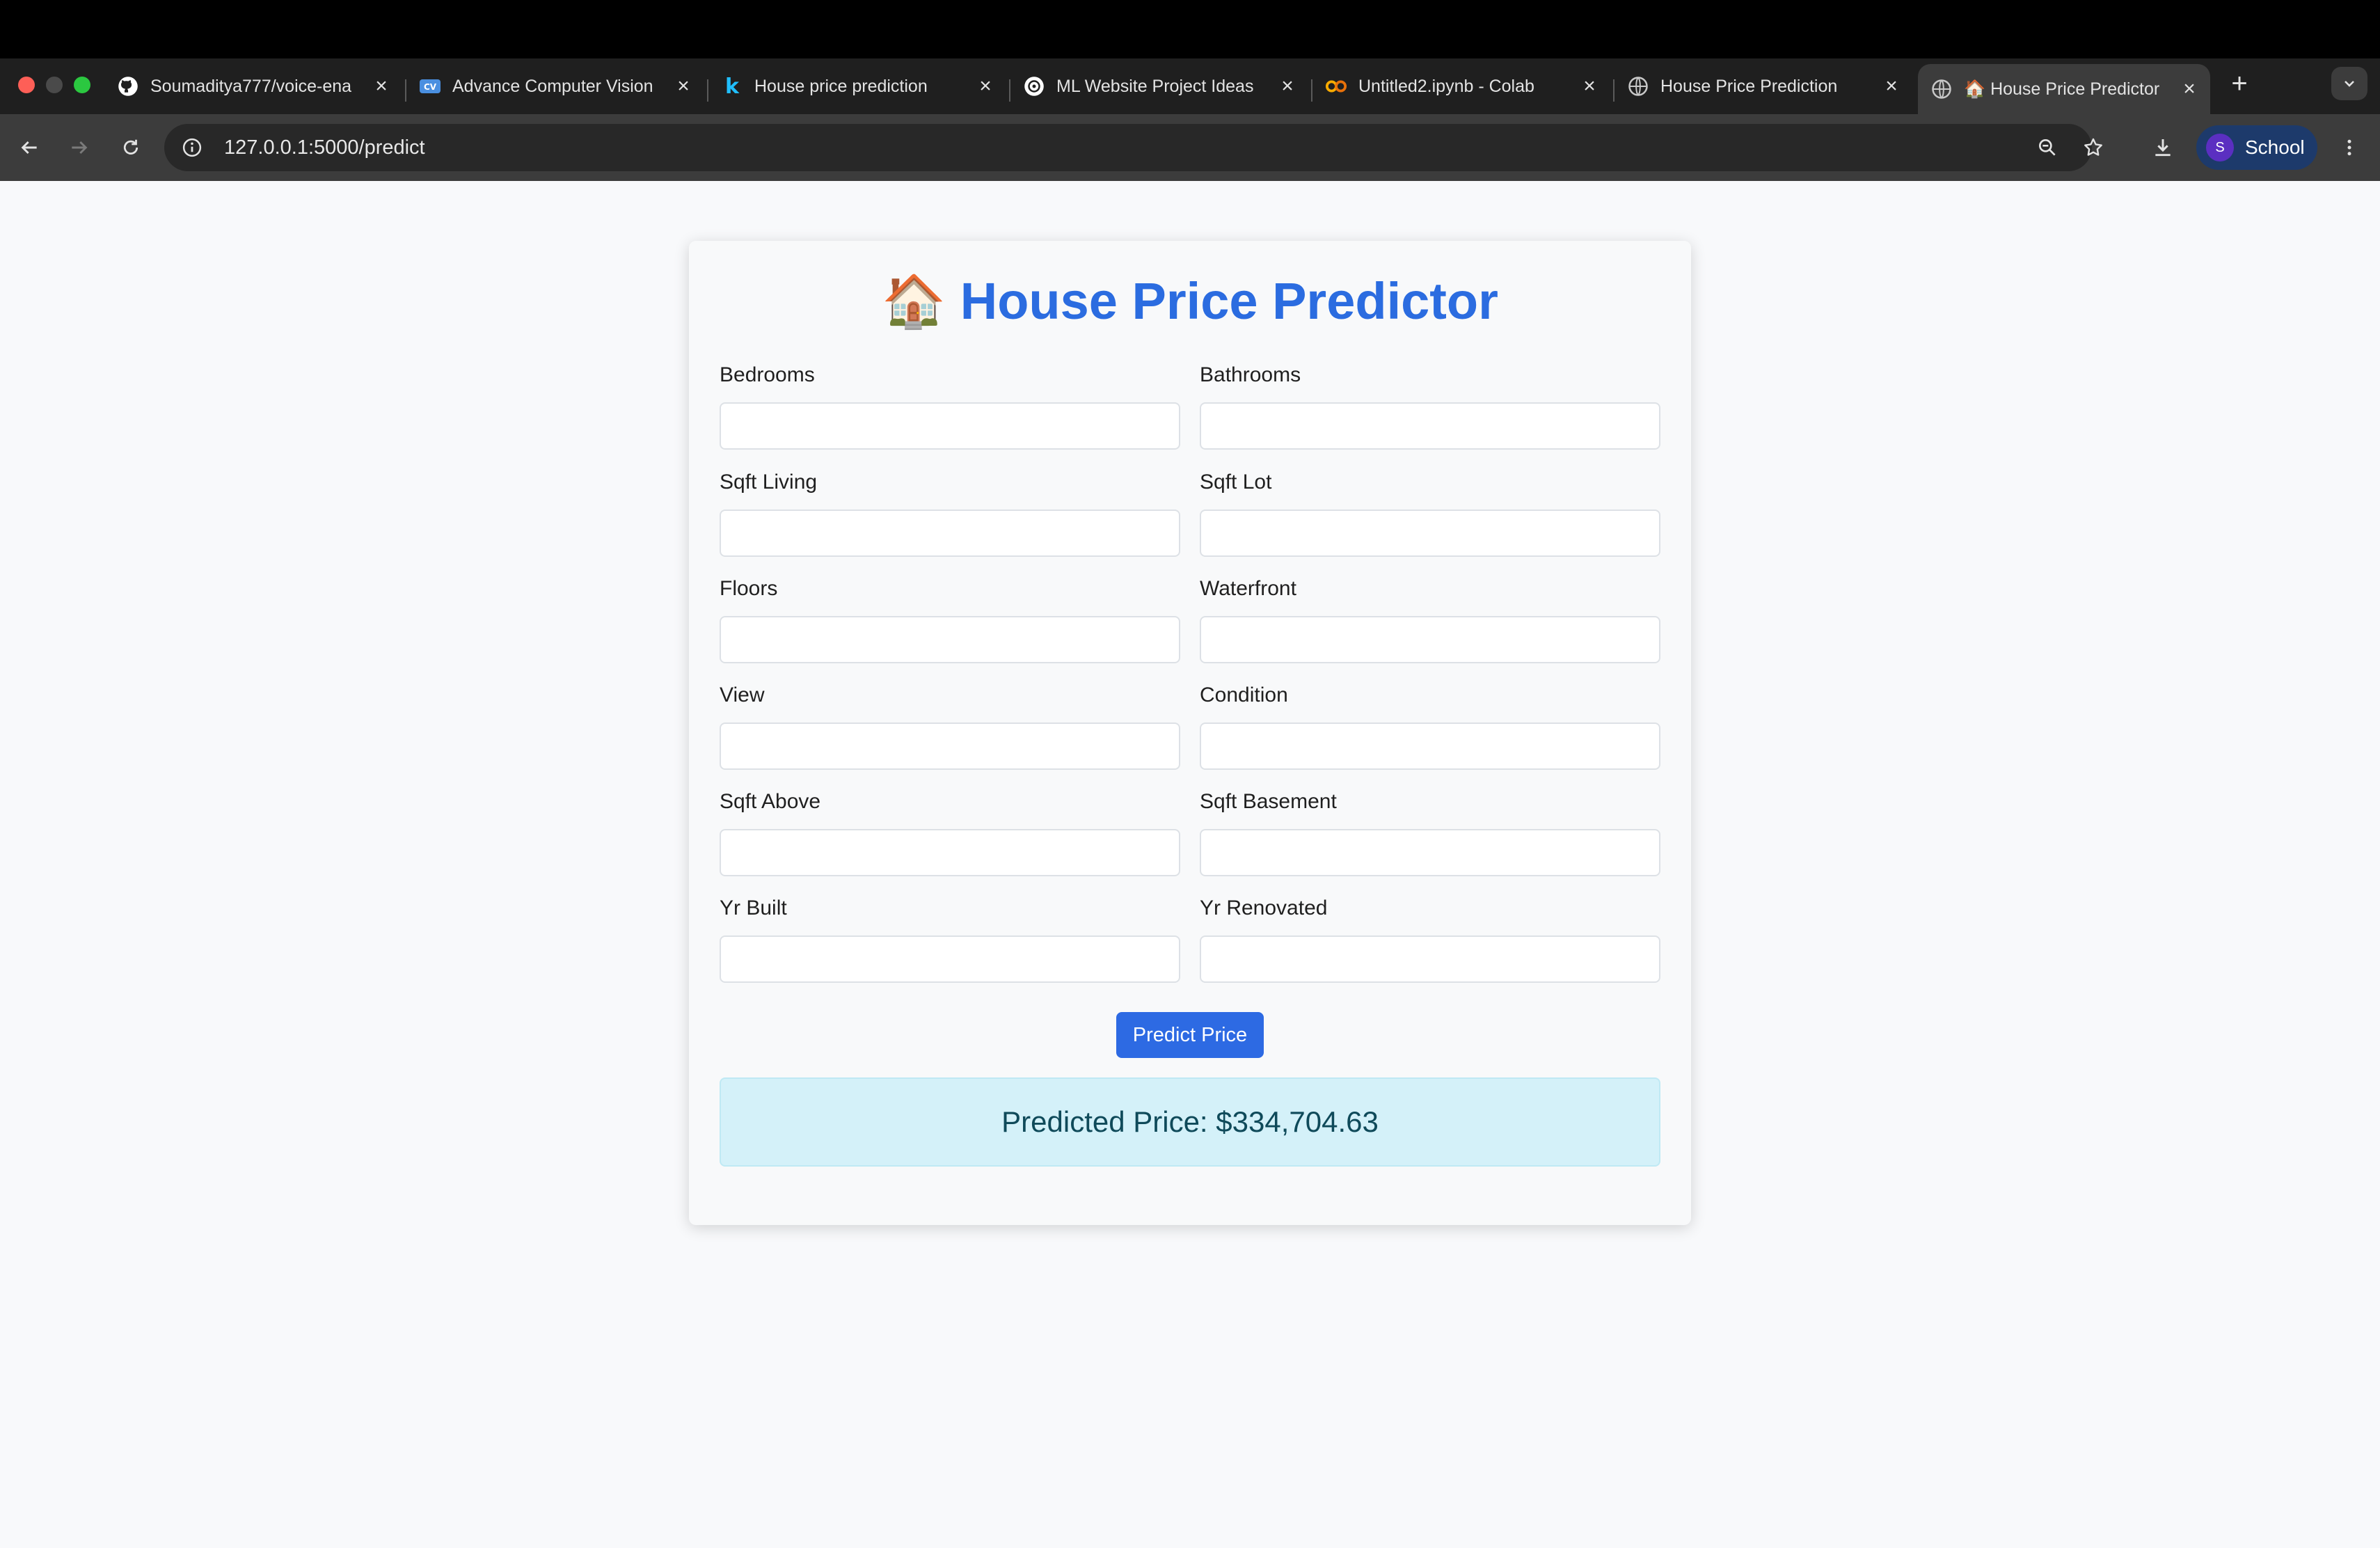  I want to click on cv-icon: CV, so click(430, 86).